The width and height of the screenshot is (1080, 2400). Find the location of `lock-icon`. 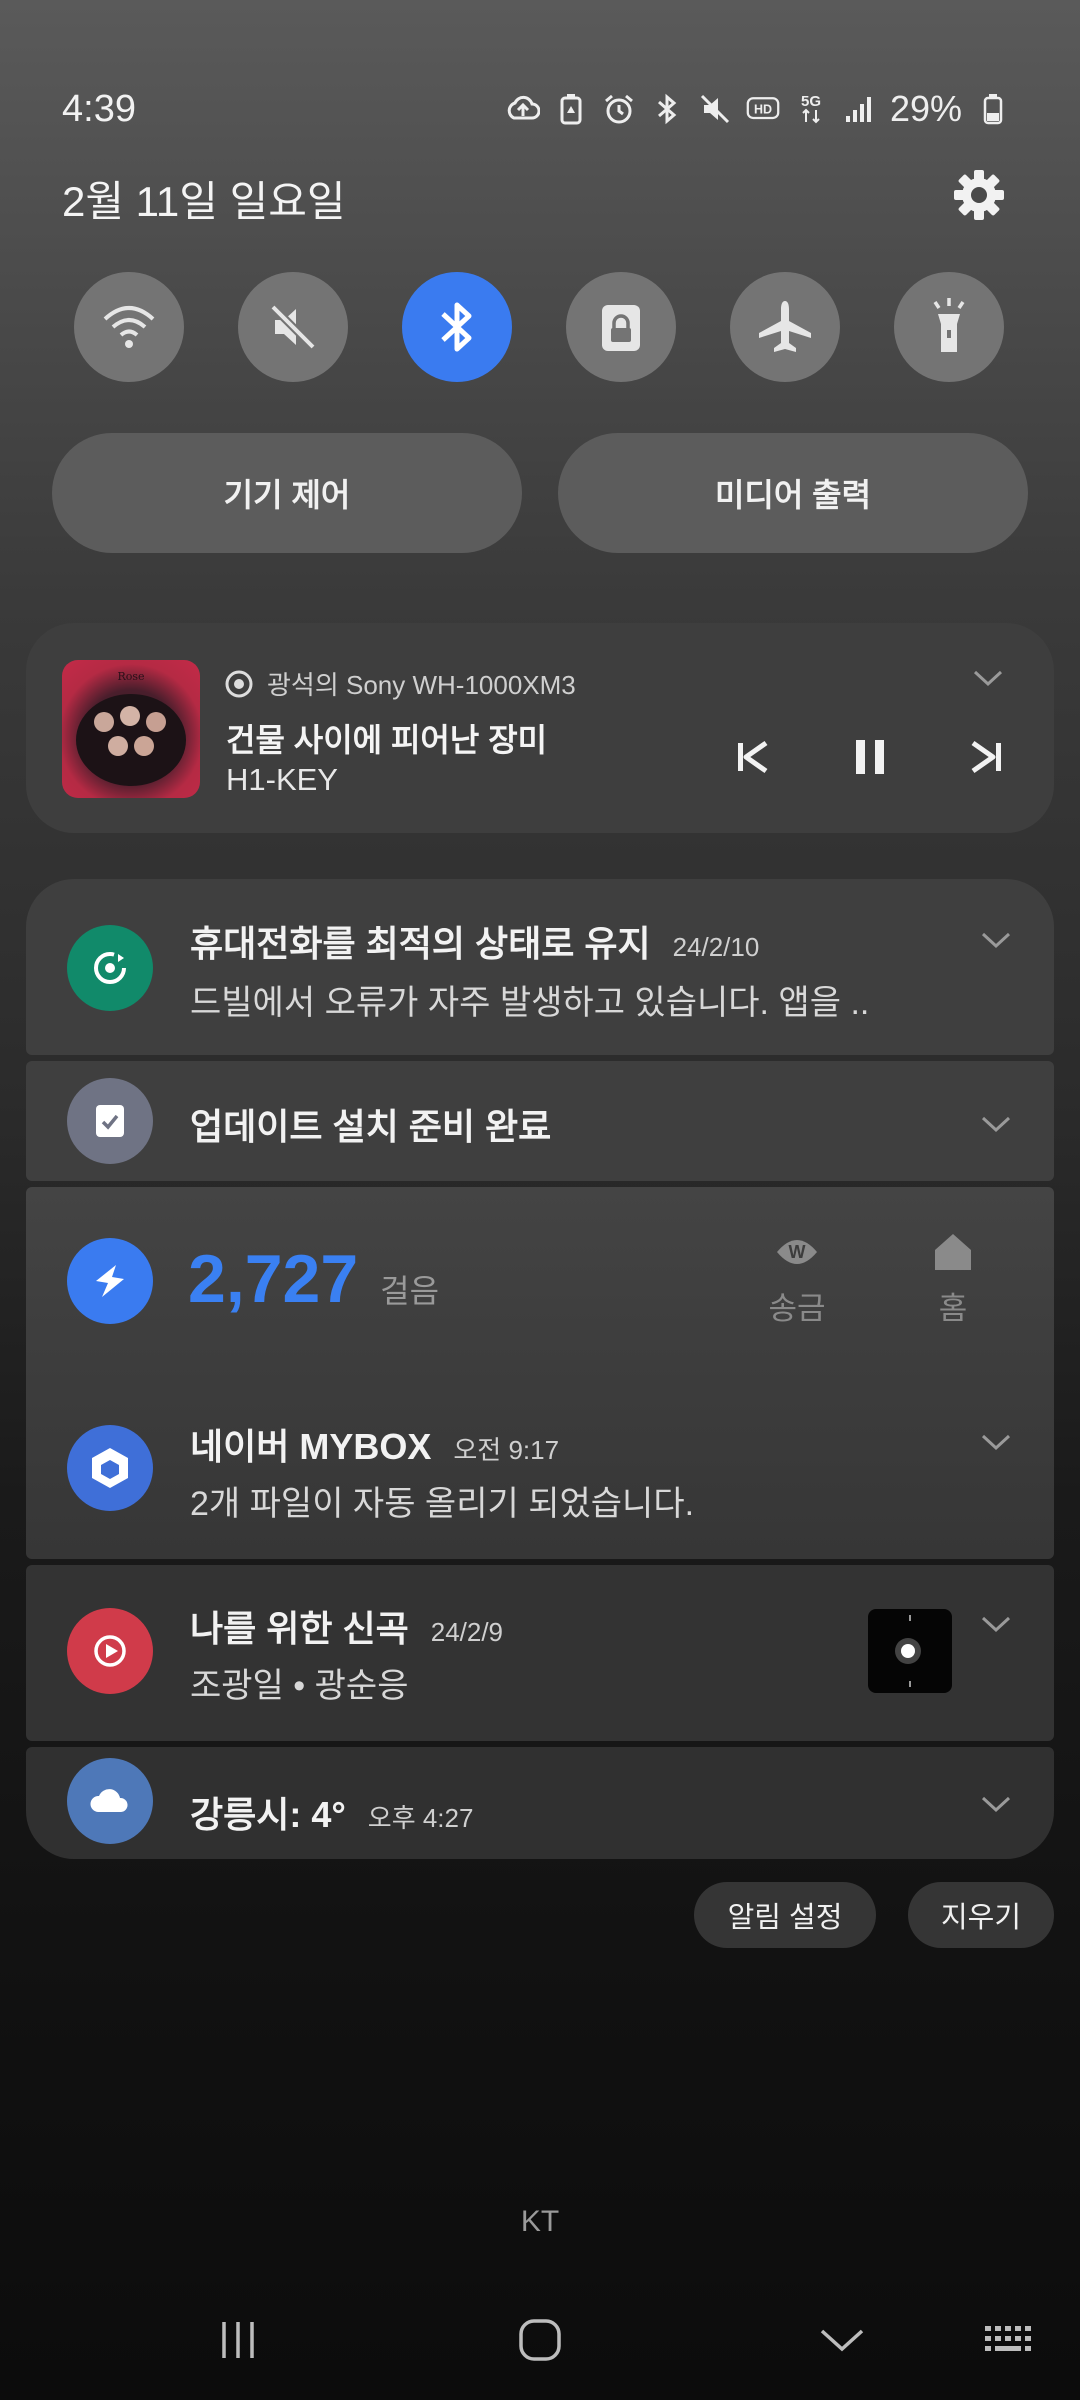

lock-icon is located at coordinates (621, 328).